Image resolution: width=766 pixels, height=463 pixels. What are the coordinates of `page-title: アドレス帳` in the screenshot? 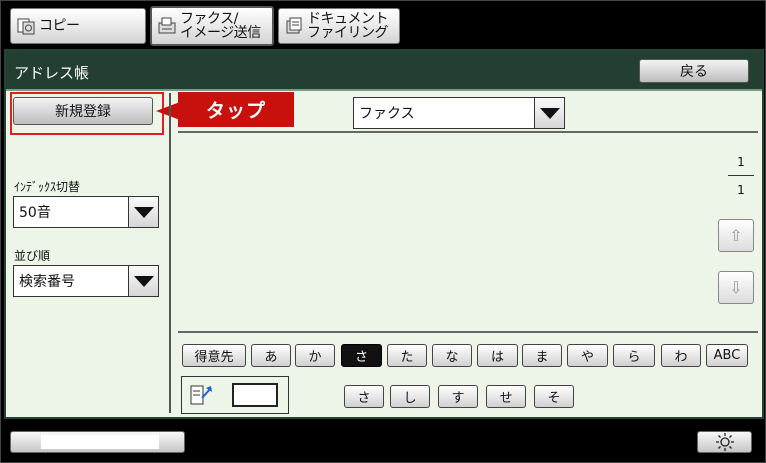 It's located at (52, 73).